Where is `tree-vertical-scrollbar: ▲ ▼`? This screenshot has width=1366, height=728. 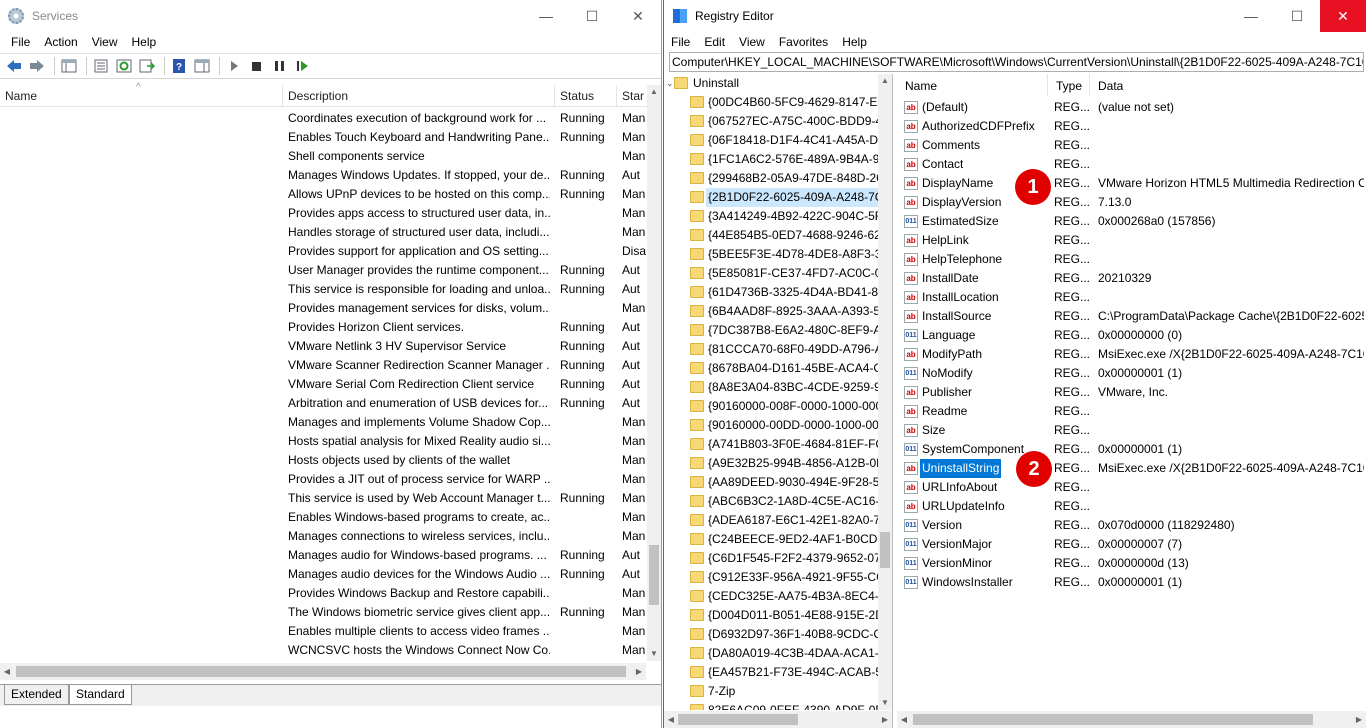
tree-vertical-scrollbar: ▲ ▼ is located at coordinates (885, 392).